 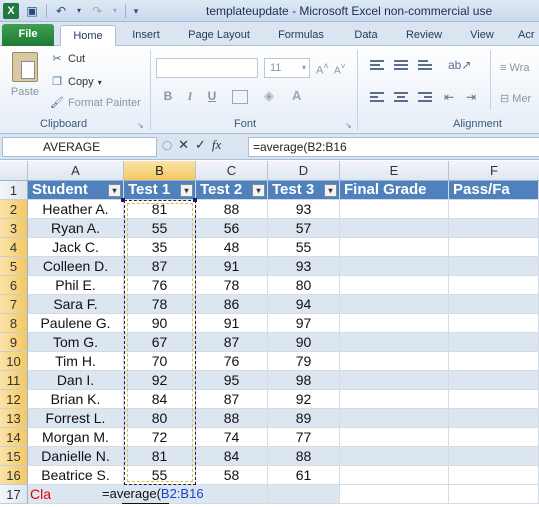 What do you see at coordinates (136, 11) in the screenshot?
I see `customize-qat-icon: ▾` at bounding box center [136, 11].